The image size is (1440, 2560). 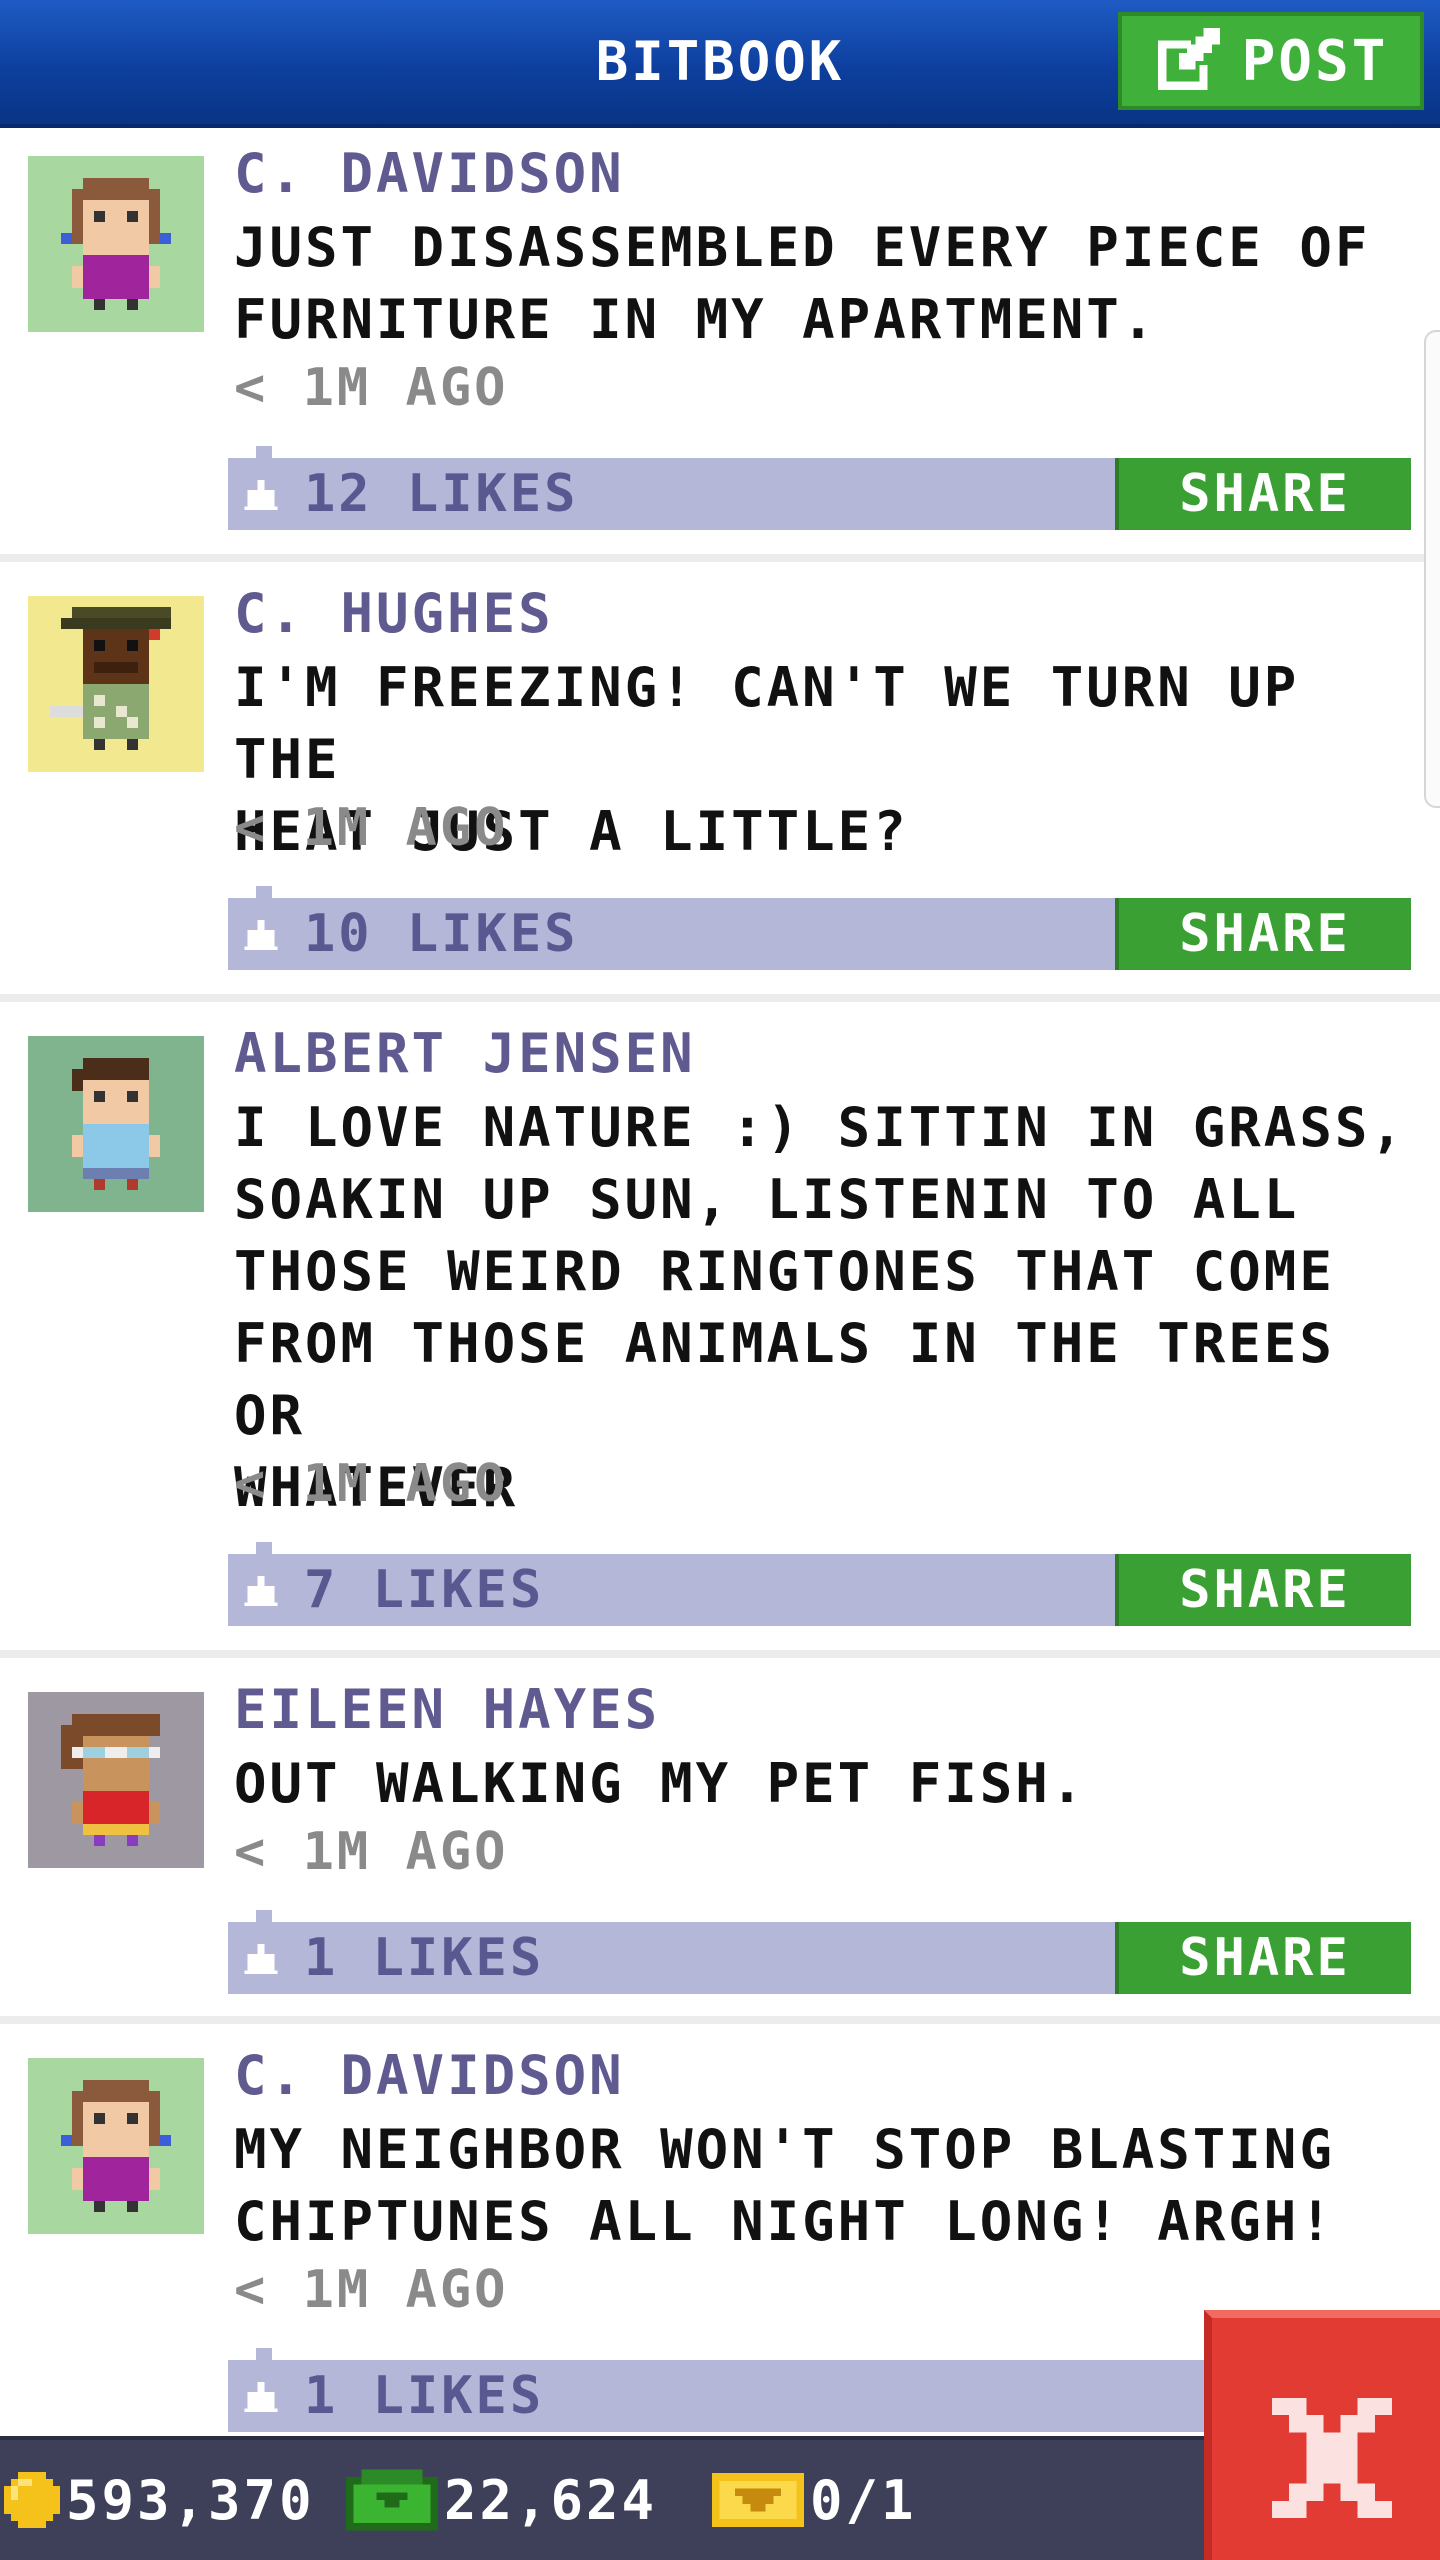 I want to click on post-author: EILEEN HAYES, so click(x=447, y=1709).